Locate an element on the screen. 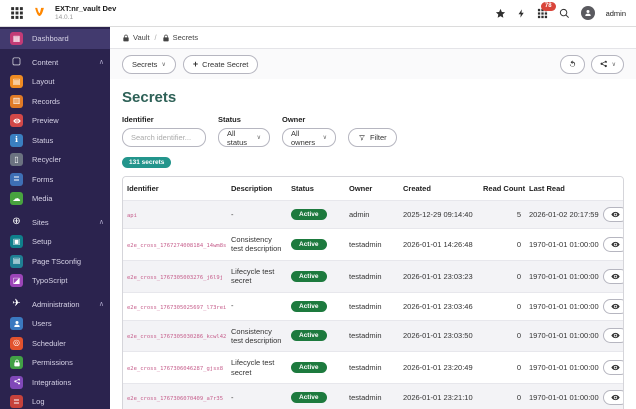 The image size is (636, 409). forms-icon: ≣ is located at coordinates (16, 179).